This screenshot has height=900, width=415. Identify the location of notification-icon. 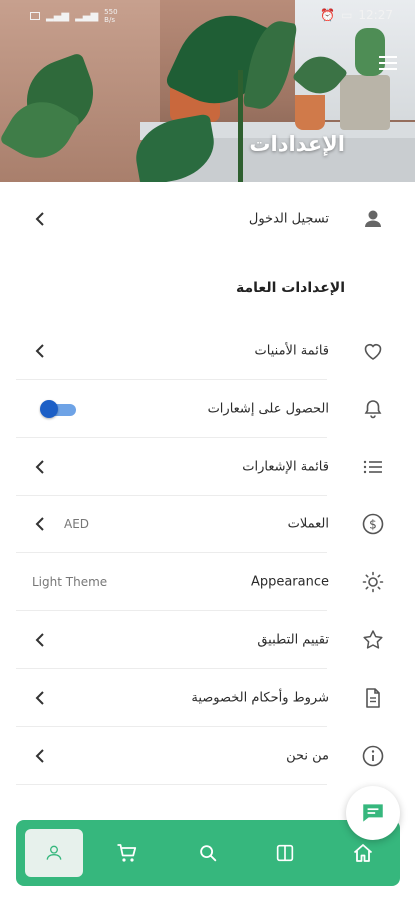
(35, 16).